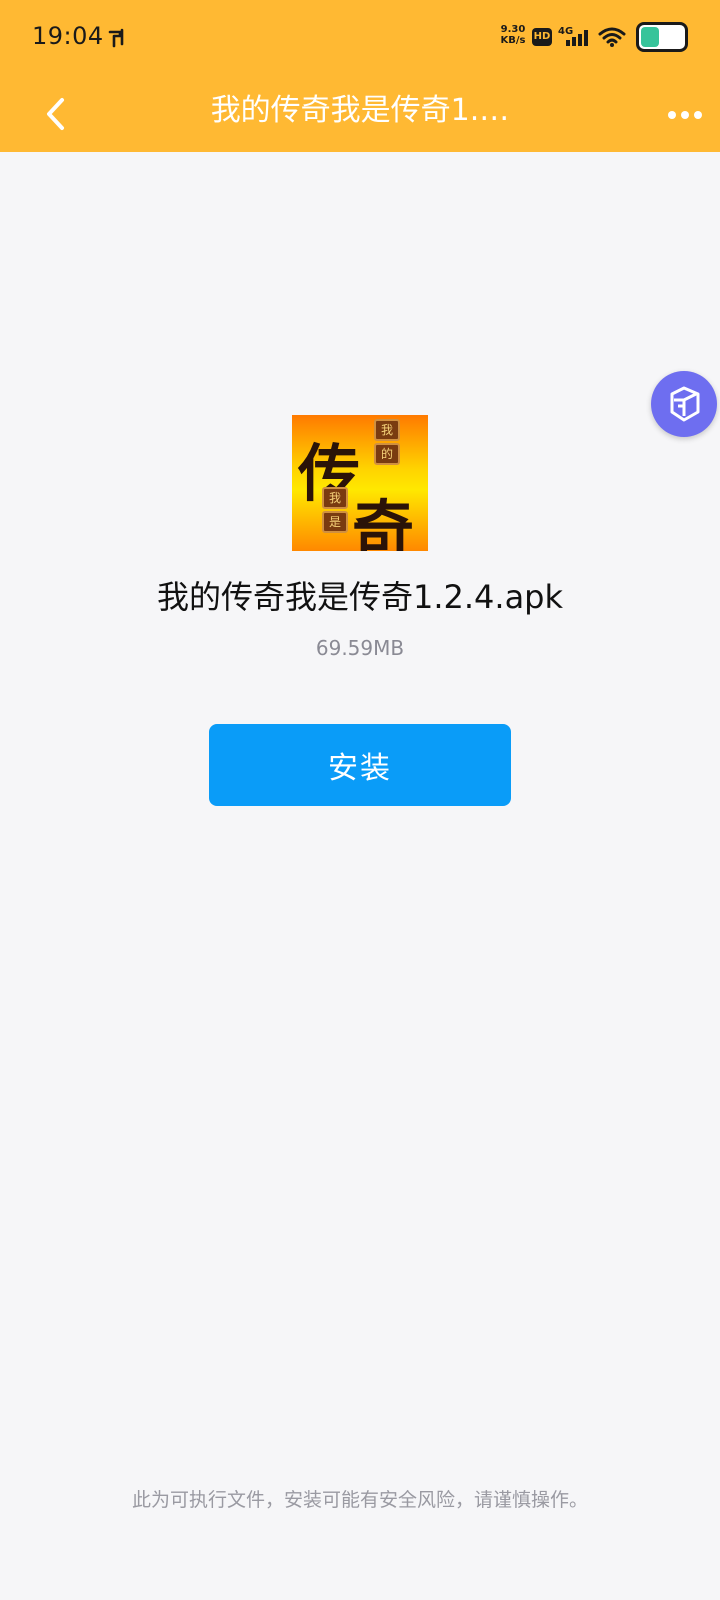  Describe the element at coordinates (542, 37) in the screenshot. I see `hd-icon: HD` at that location.